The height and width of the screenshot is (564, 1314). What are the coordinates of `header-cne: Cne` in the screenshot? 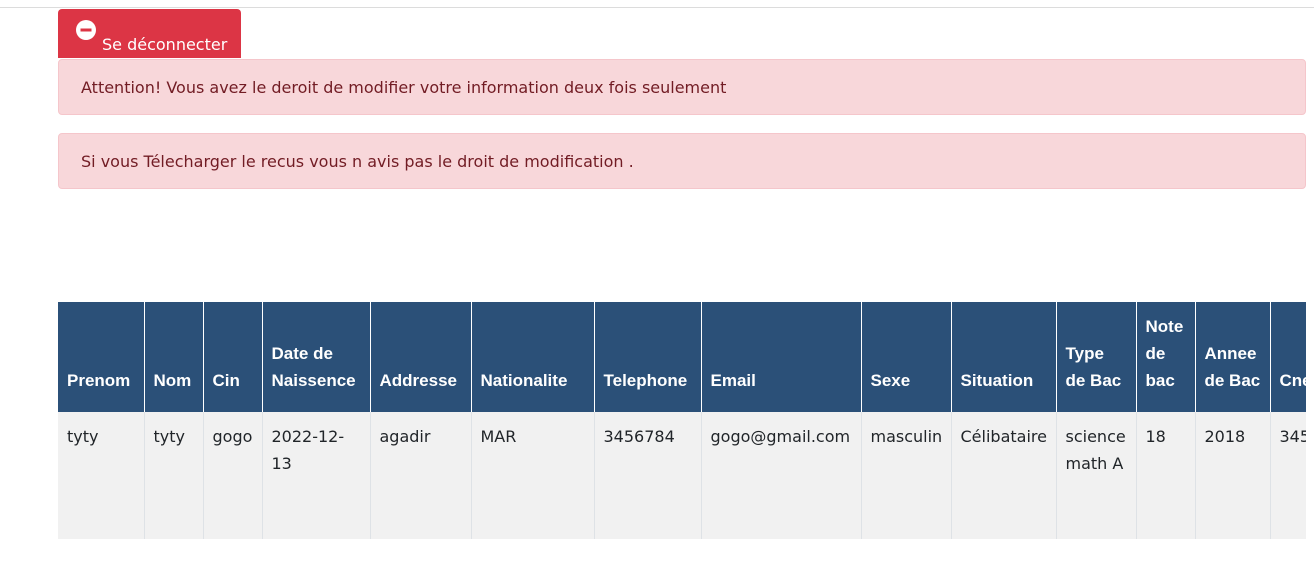 It's located at (1288, 357).